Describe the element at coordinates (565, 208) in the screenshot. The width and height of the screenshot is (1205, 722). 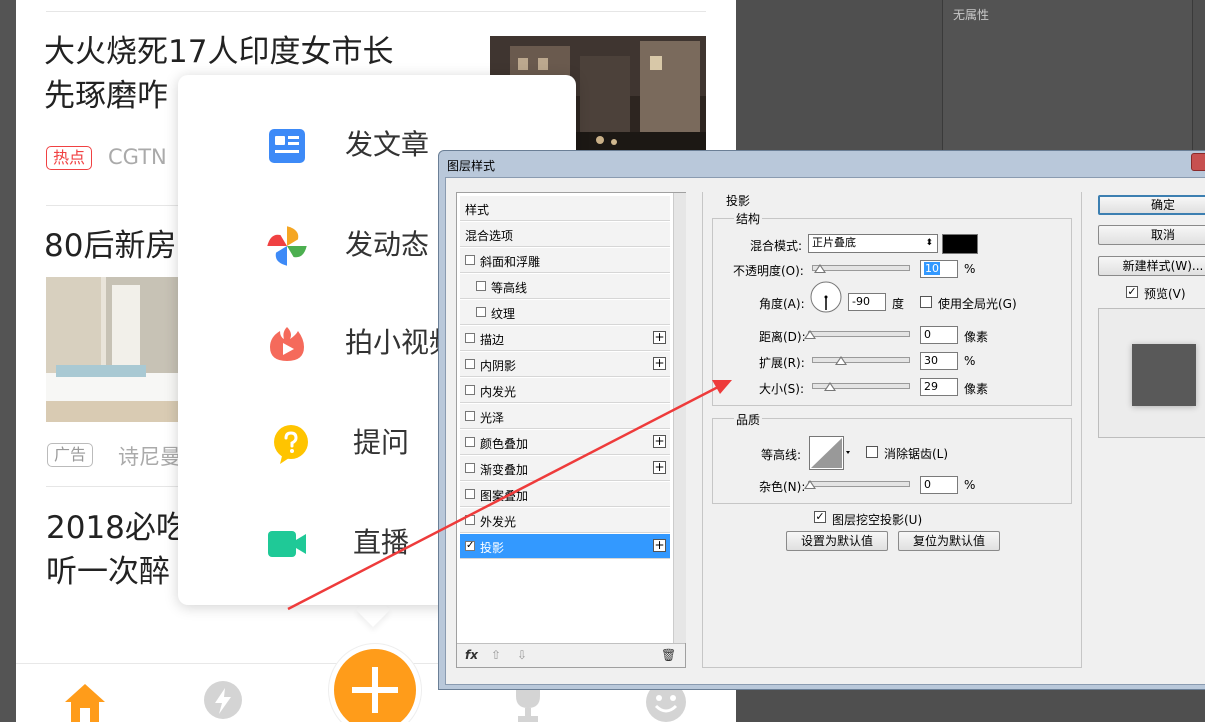
I see `styles-header: 样式` at that location.